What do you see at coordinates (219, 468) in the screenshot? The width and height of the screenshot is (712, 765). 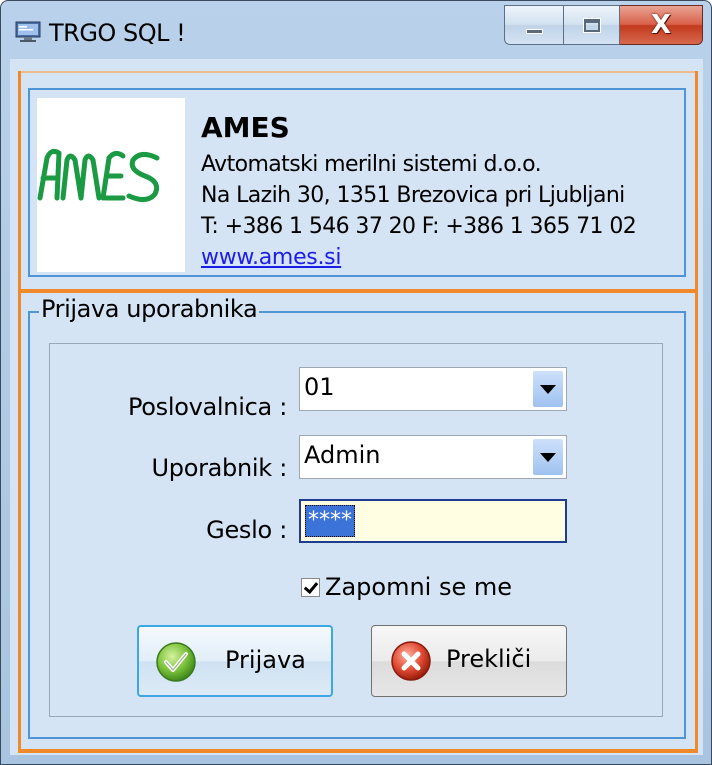 I see `user-label: Uporabnik :` at bounding box center [219, 468].